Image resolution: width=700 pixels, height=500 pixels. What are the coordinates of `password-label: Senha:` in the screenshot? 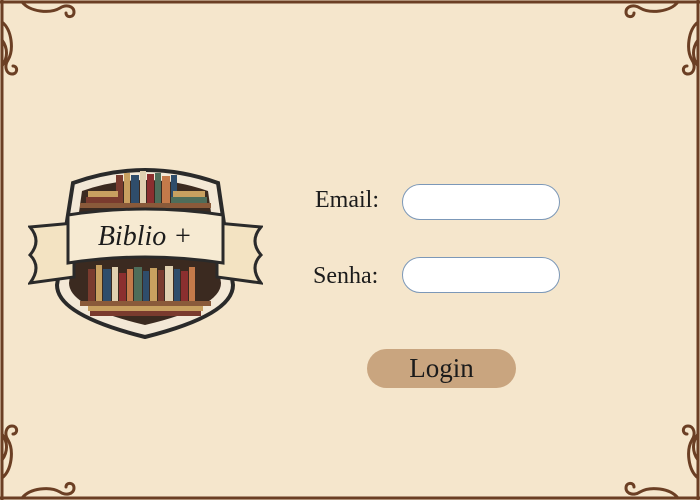 It's located at (346, 276).